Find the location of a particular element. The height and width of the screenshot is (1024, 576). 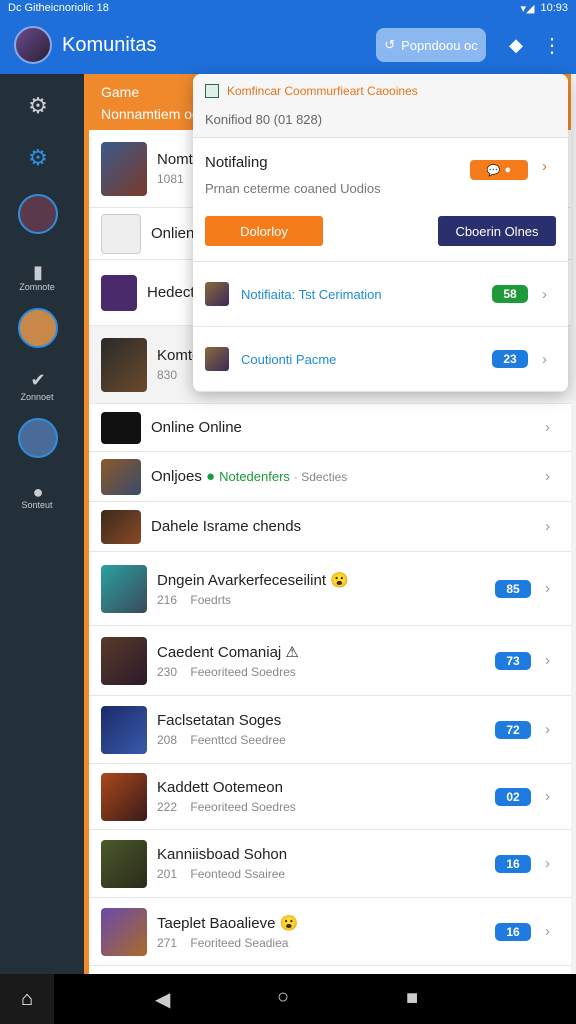

home-icon: ⌂ is located at coordinates (27, 999).